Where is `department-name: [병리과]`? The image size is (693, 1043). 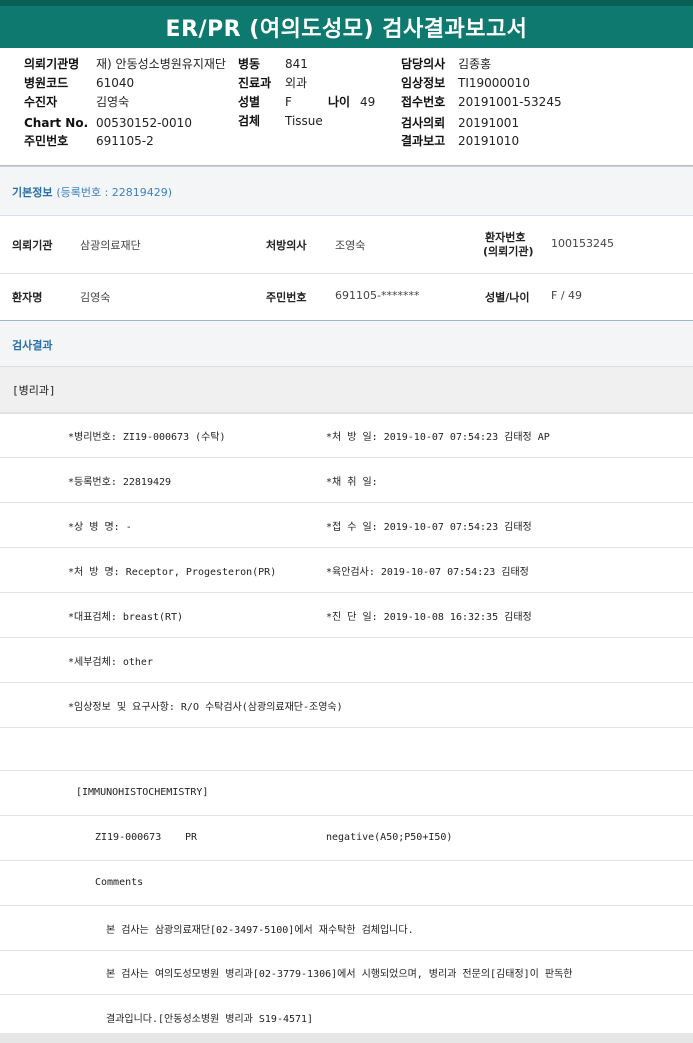 department-name: [병리과] is located at coordinates (34, 390).